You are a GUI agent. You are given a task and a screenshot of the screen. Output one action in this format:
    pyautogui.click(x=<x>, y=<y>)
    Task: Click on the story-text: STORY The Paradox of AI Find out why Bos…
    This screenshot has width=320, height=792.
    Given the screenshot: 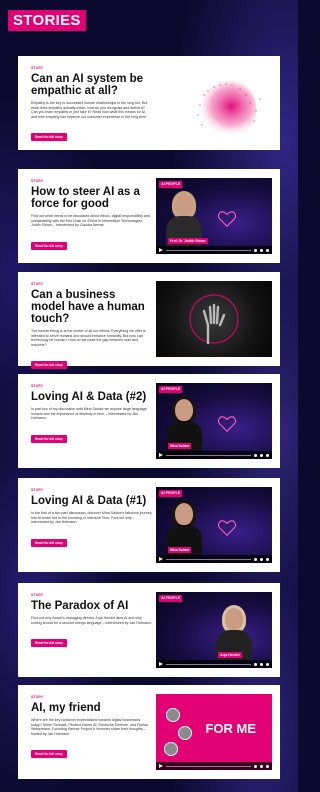 What is the action you would take?
    pyautogui.click(x=88, y=630)
    